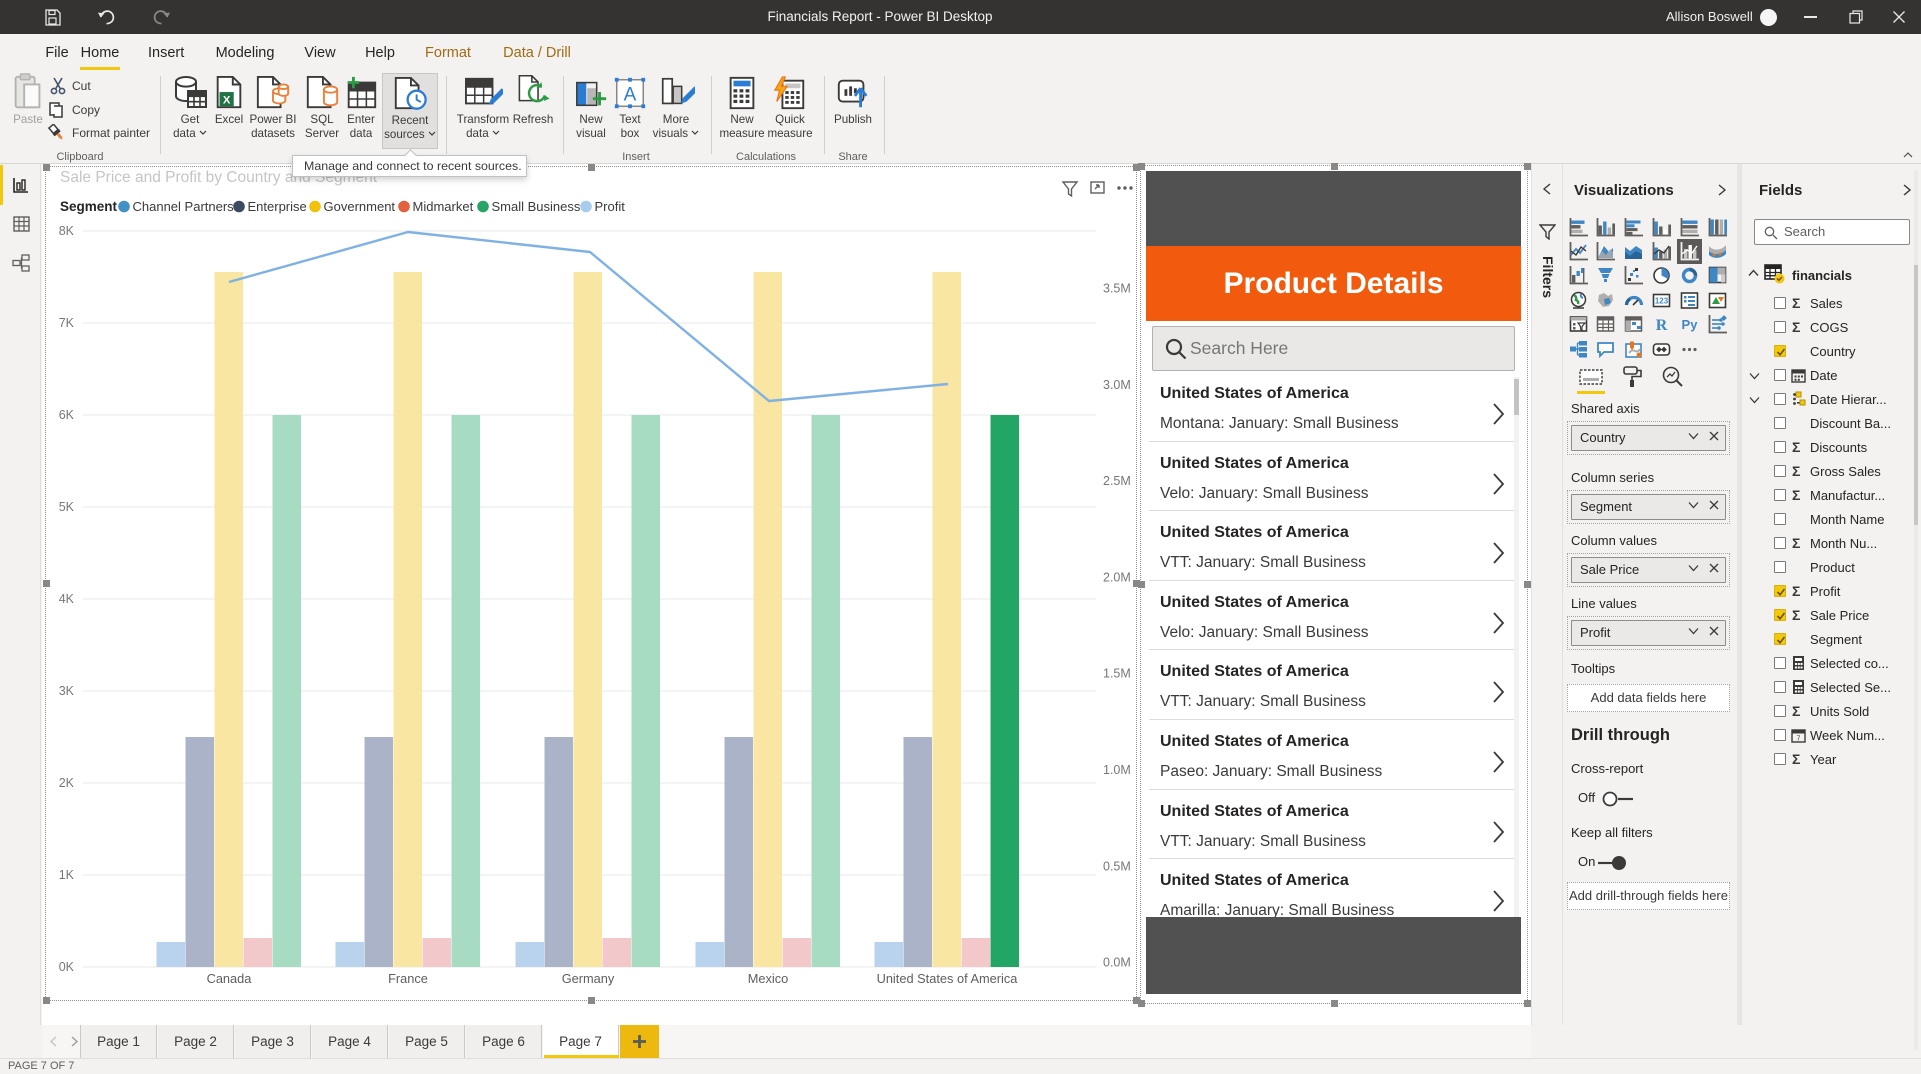 The width and height of the screenshot is (1921, 1074). What do you see at coordinates (1689, 324) in the screenshot?
I see `svg-text: Py` at bounding box center [1689, 324].